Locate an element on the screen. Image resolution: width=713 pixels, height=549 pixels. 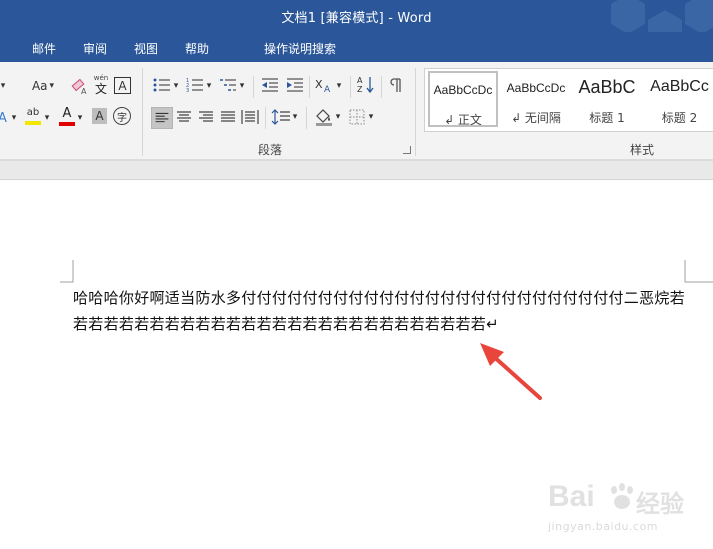
tell-me-search: 操作说明搜索 is located at coordinates (300, 48).